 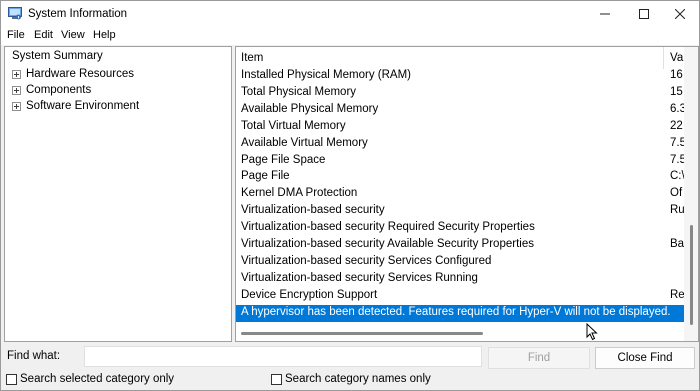 I want to click on row-item-name: Virtualization-based security, so click(x=313, y=210).